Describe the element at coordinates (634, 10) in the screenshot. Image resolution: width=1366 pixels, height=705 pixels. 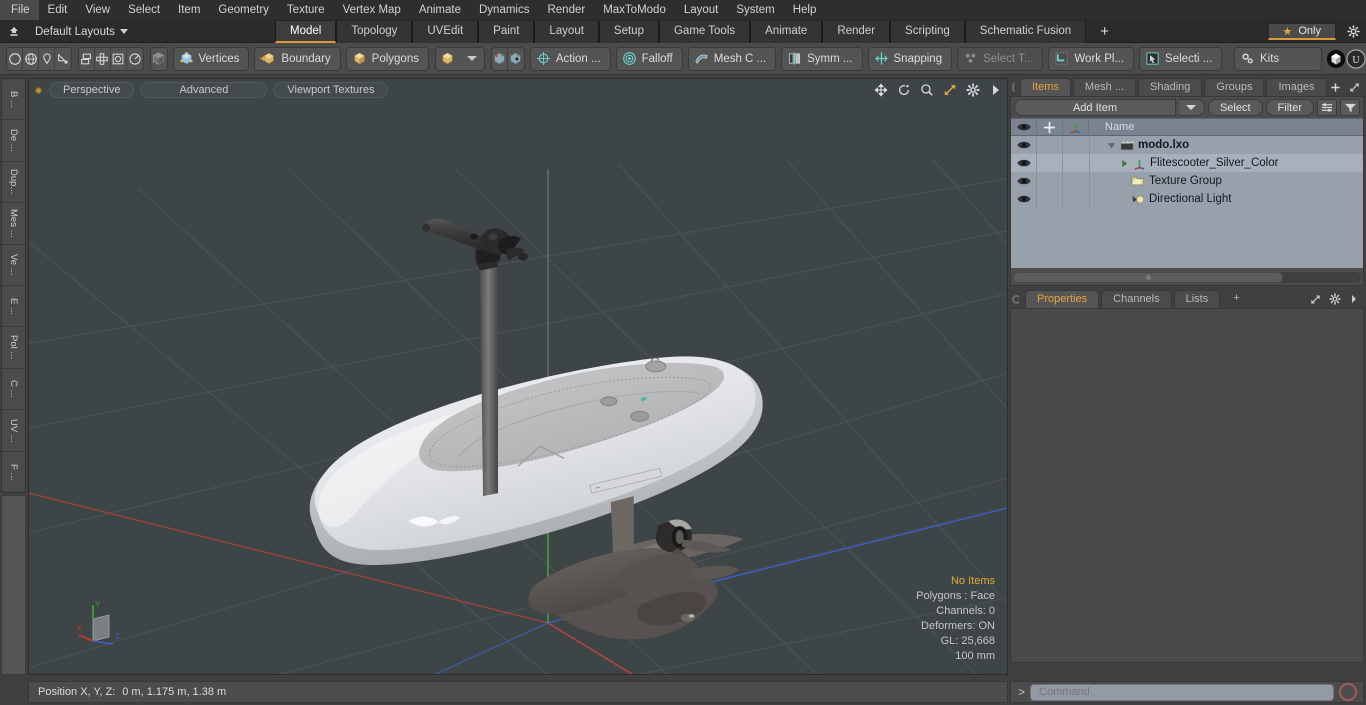
I see `menu-item-maxtomodo: MaxToModo` at that location.